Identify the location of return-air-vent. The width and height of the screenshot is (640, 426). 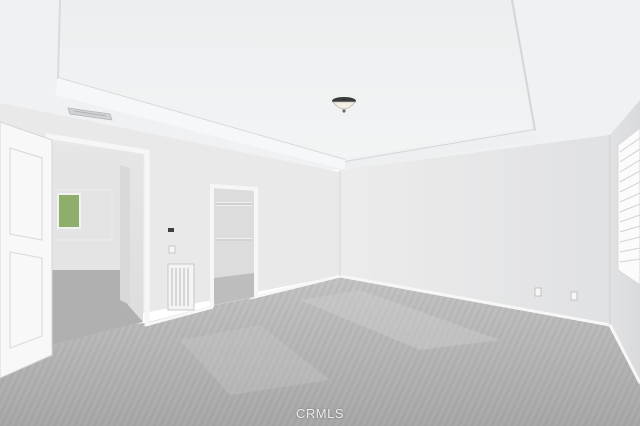
(181, 287).